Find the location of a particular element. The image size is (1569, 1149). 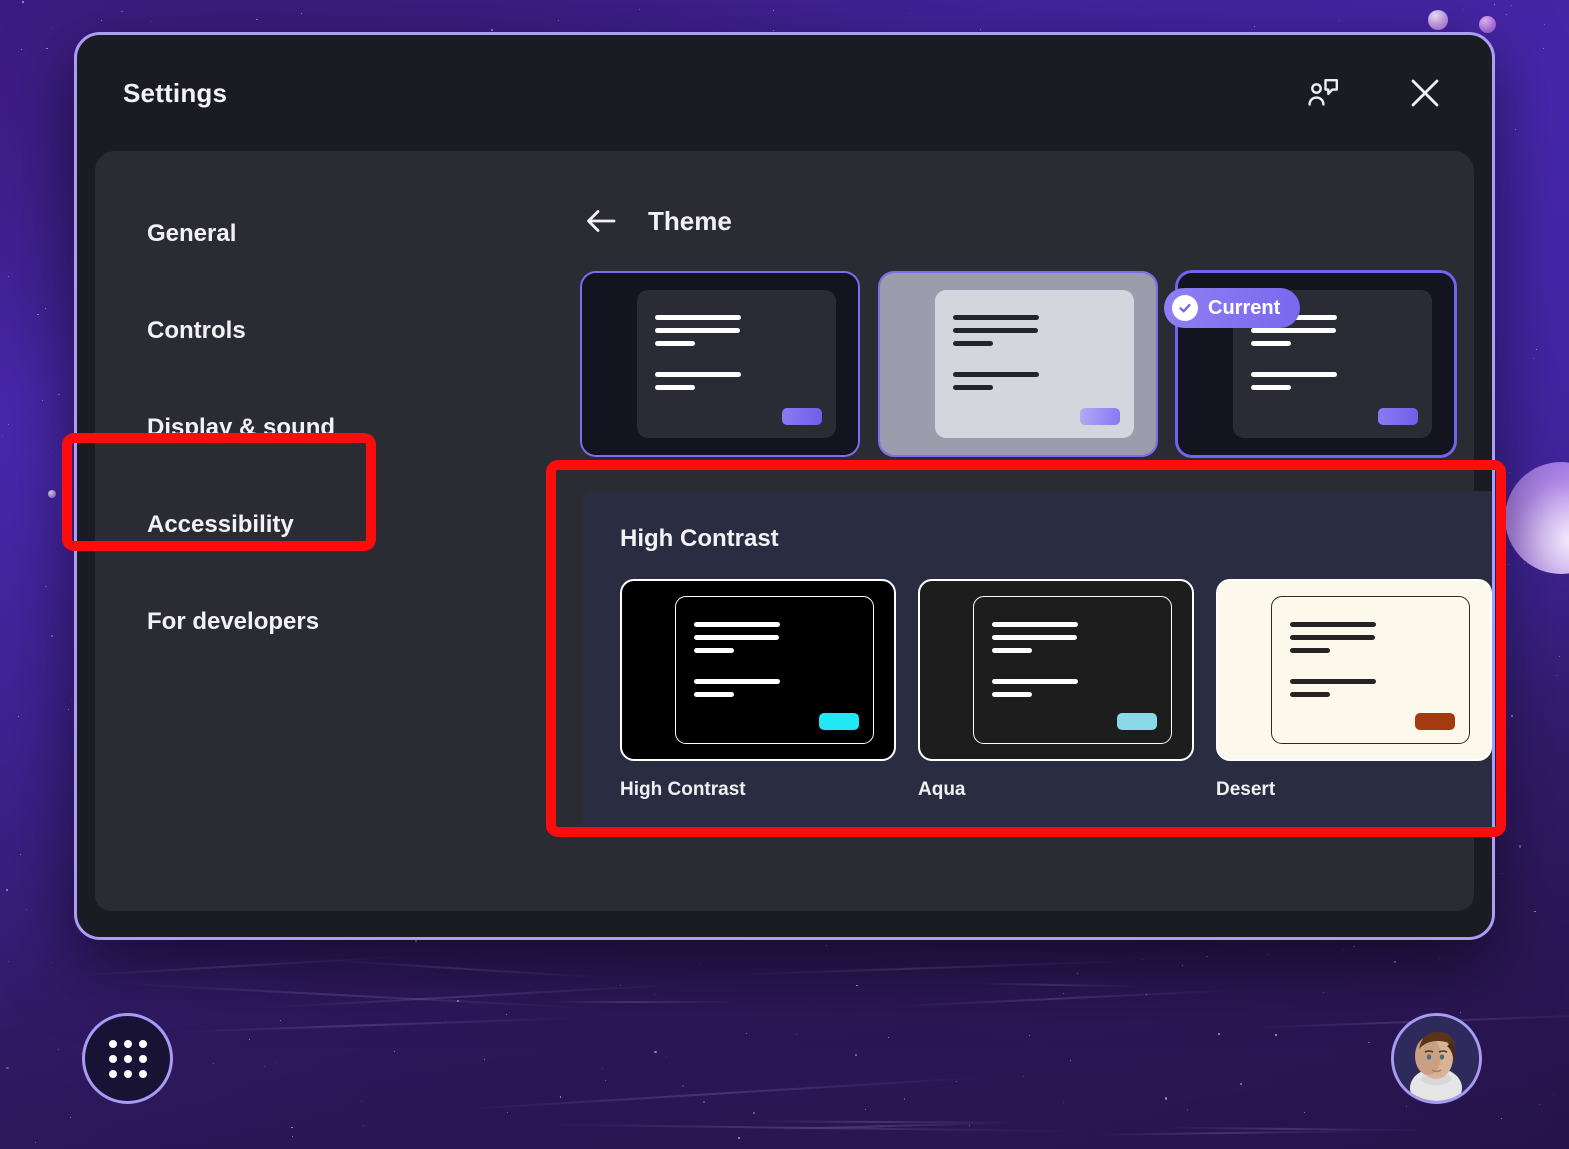

status-badge: Current is located at coordinates (1232, 308).